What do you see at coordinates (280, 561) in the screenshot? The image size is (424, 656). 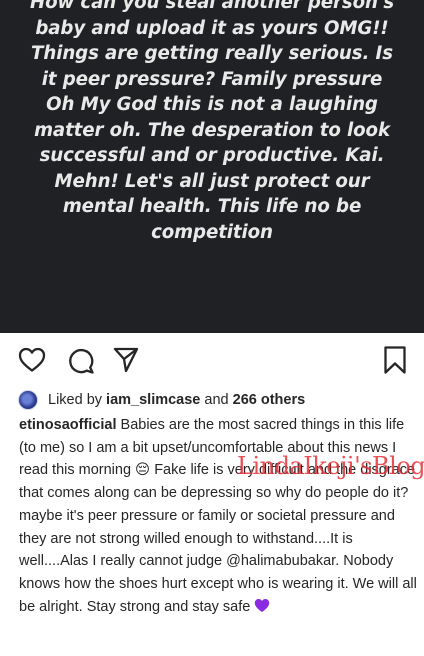 I see `caption-mention: @halimabubakar` at bounding box center [280, 561].